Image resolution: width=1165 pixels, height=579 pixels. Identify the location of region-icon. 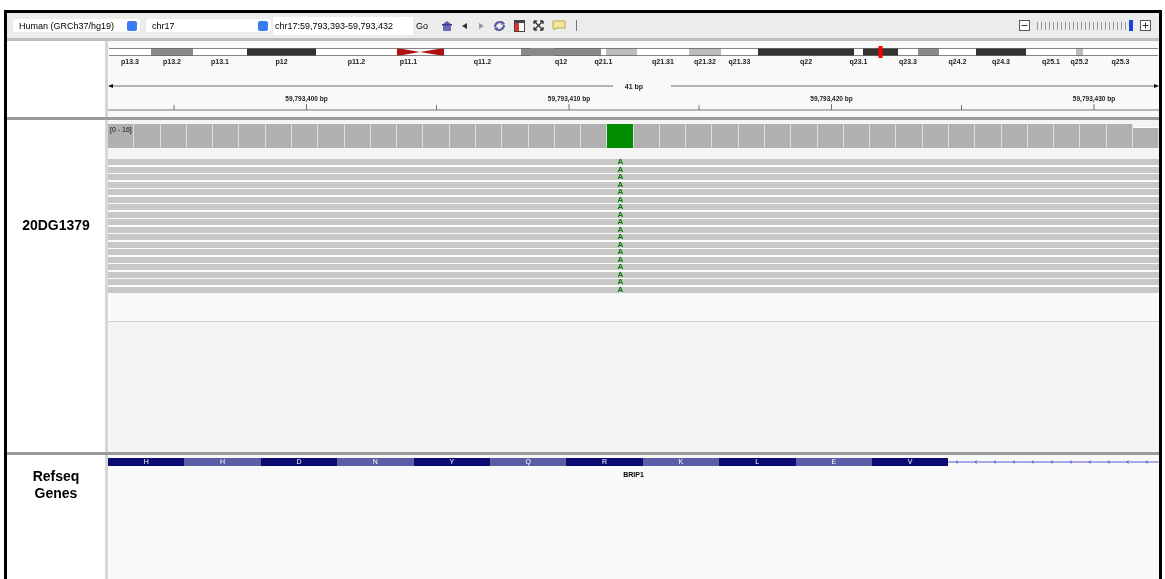
(519, 25).